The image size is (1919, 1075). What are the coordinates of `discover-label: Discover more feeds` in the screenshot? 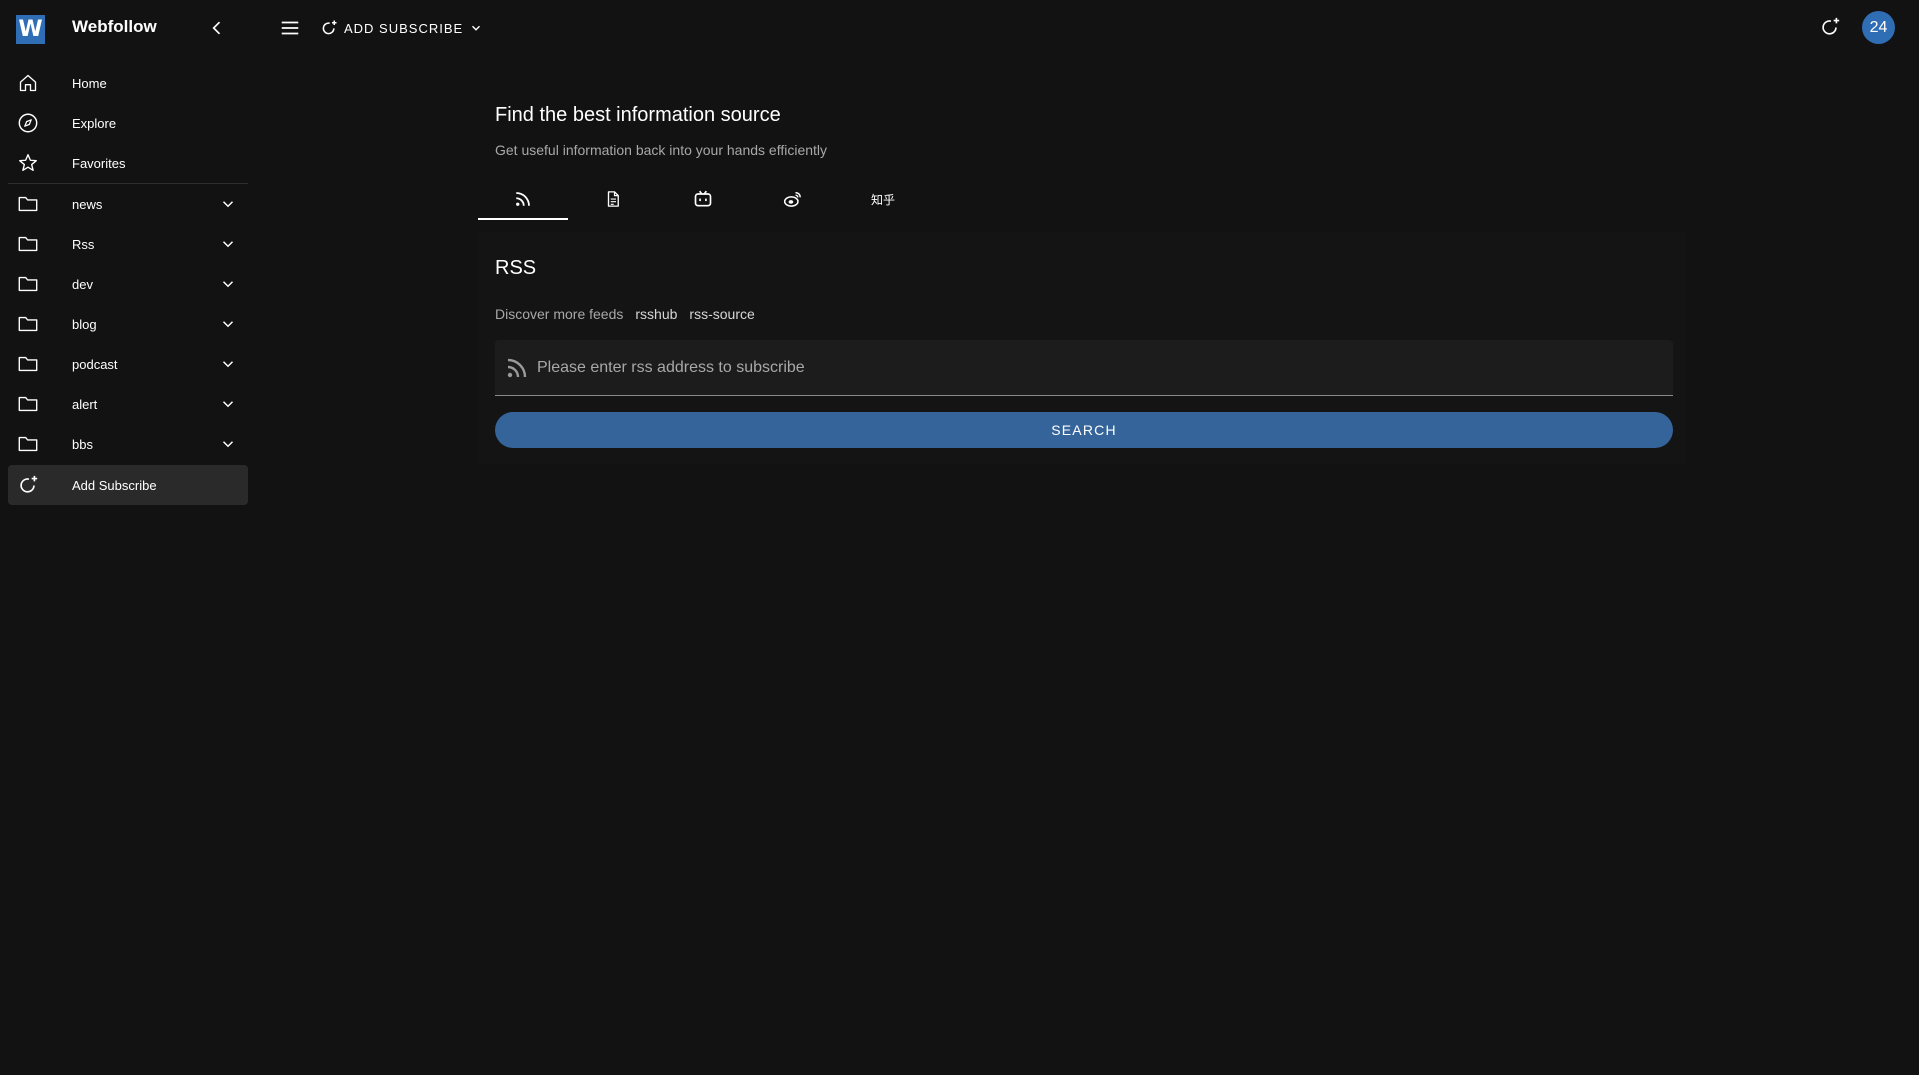 It's located at (559, 314).